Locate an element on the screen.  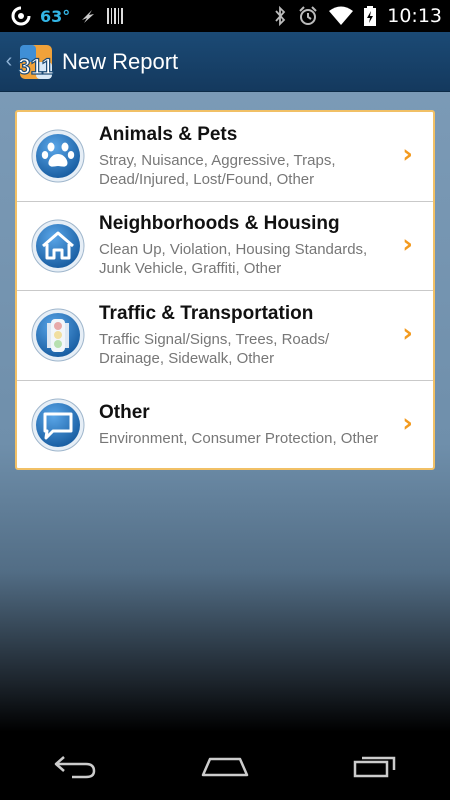
temperature-text: 63° is located at coordinates (55, 16).